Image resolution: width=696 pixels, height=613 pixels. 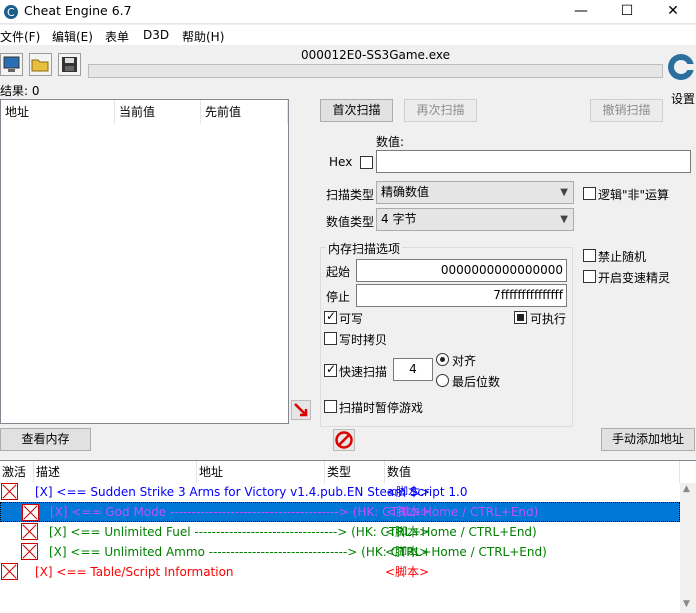 I want to click on column-type: 类型, so click(x=355, y=472).